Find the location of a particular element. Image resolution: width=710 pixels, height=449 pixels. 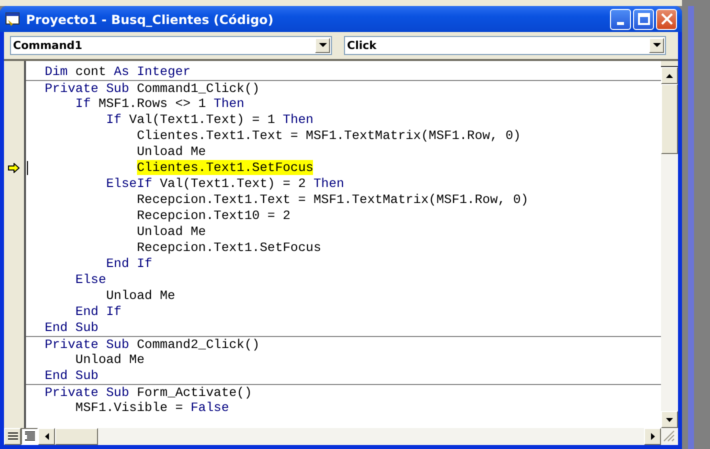

close-icon is located at coordinates (666, 19).